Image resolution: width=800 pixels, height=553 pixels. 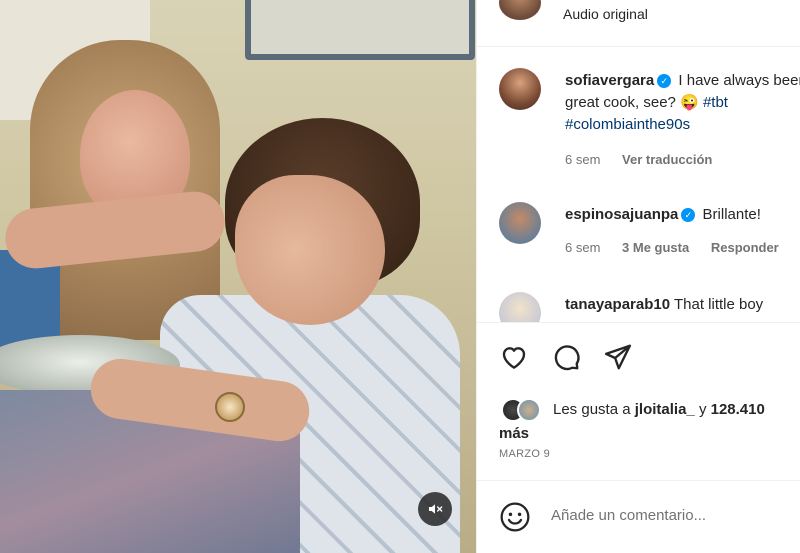 What do you see at coordinates (360, 30) in the screenshot?
I see `video-background` at bounding box center [360, 30].